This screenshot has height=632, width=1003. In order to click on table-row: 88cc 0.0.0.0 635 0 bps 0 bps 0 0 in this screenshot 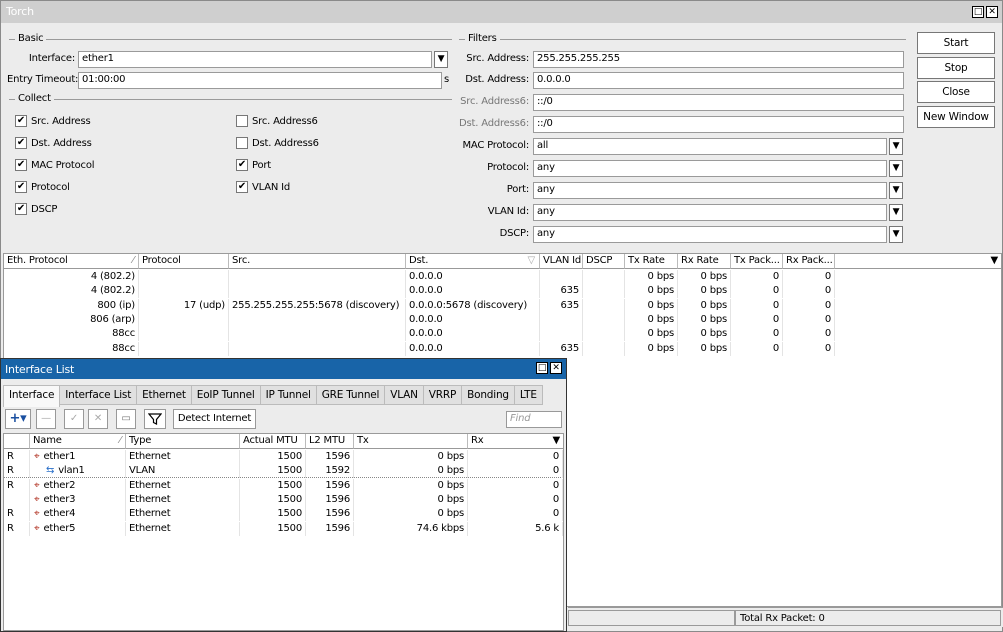, I will do `click(502, 348)`.